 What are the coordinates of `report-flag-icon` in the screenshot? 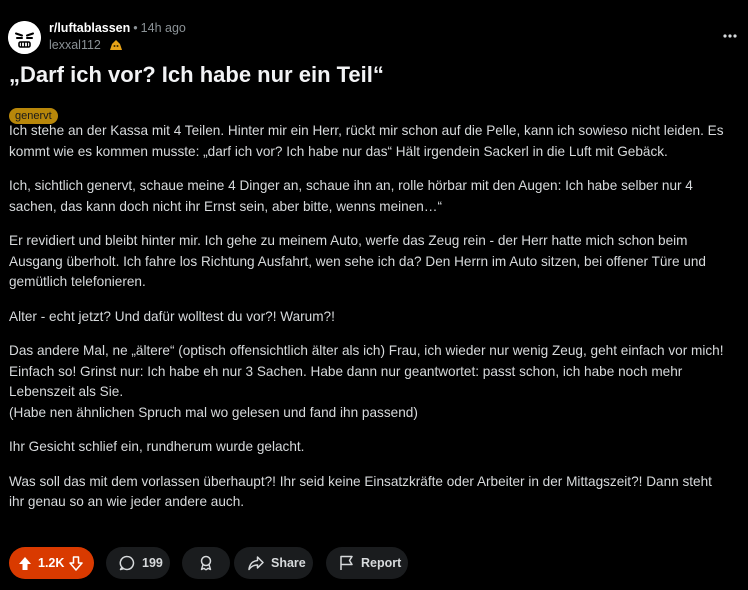 It's located at (346, 563).